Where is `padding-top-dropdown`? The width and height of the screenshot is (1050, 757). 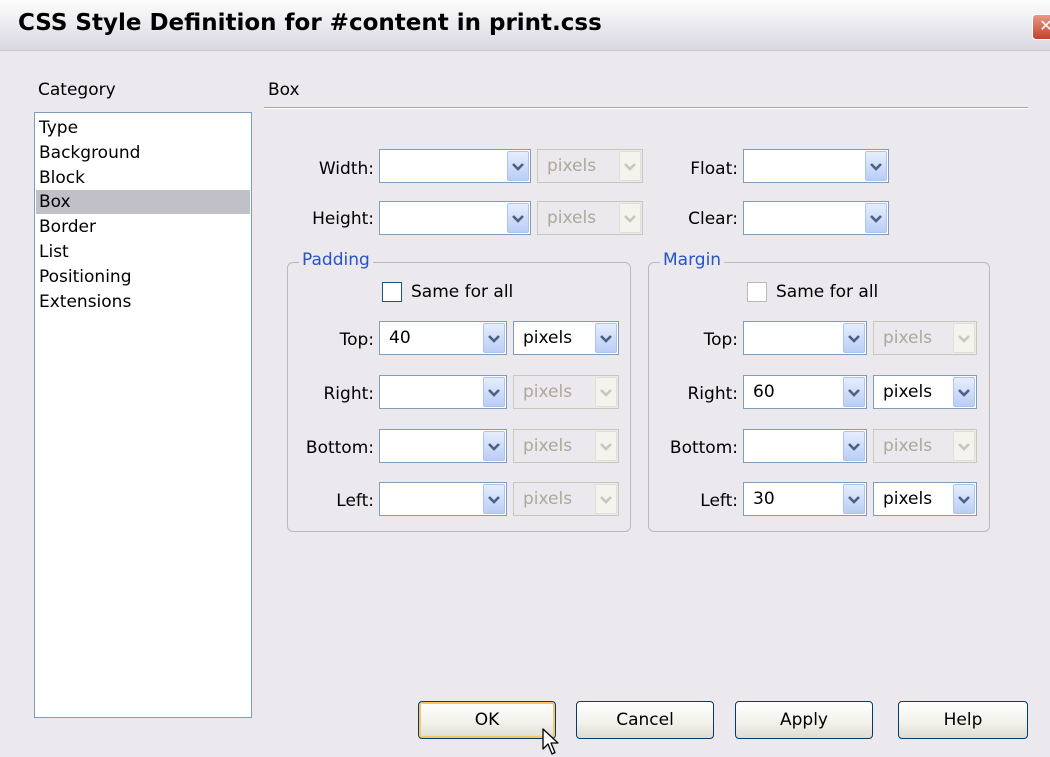 padding-top-dropdown is located at coordinates (494, 338).